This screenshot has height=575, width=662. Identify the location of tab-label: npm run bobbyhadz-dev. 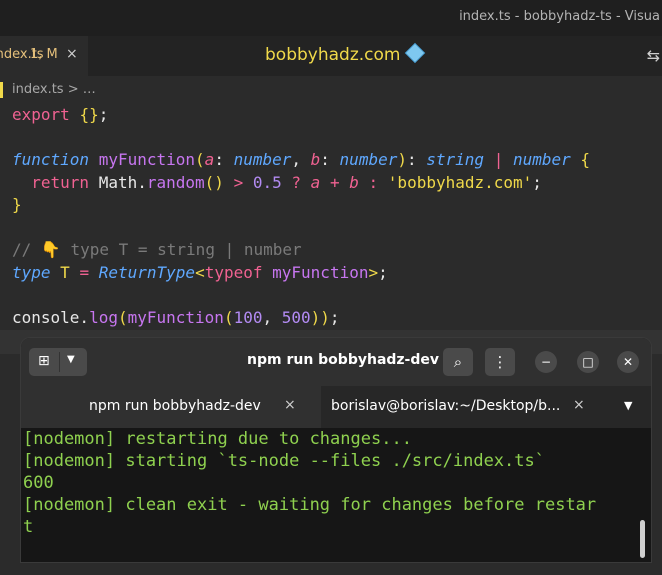
(175, 406).